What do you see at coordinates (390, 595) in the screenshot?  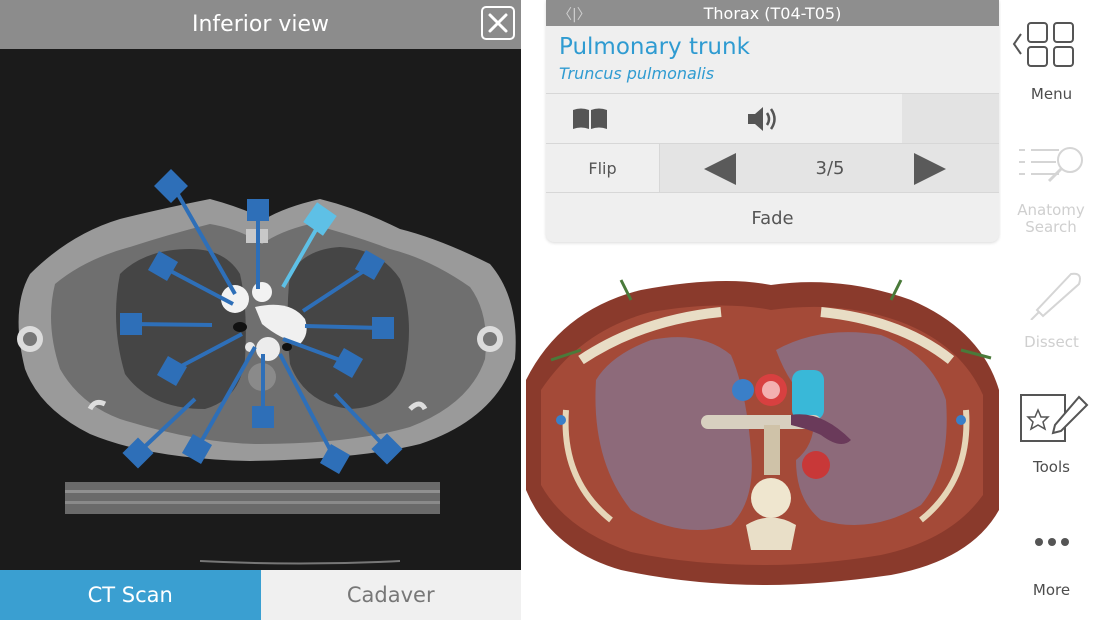 I see `tab-cadaver: Cadaver` at bounding box center [390, 595].